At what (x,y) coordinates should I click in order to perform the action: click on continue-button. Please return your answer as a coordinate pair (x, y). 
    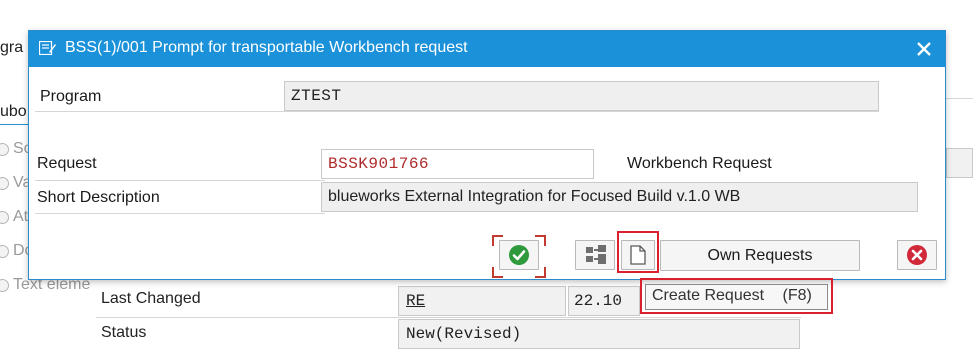
    Looking at the image, I should click on (519, 255).